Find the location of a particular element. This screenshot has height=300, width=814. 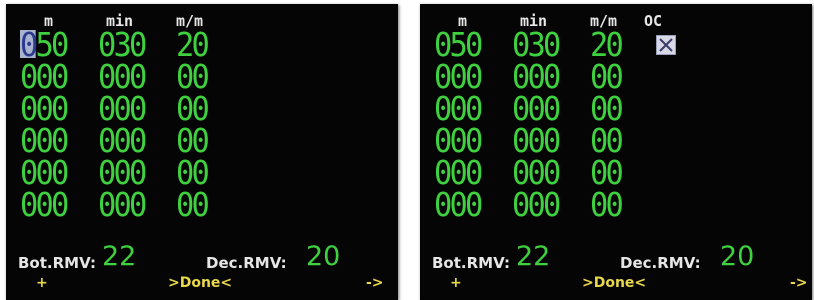

edit-cursor: 0 is located at coordinates (29, 44).